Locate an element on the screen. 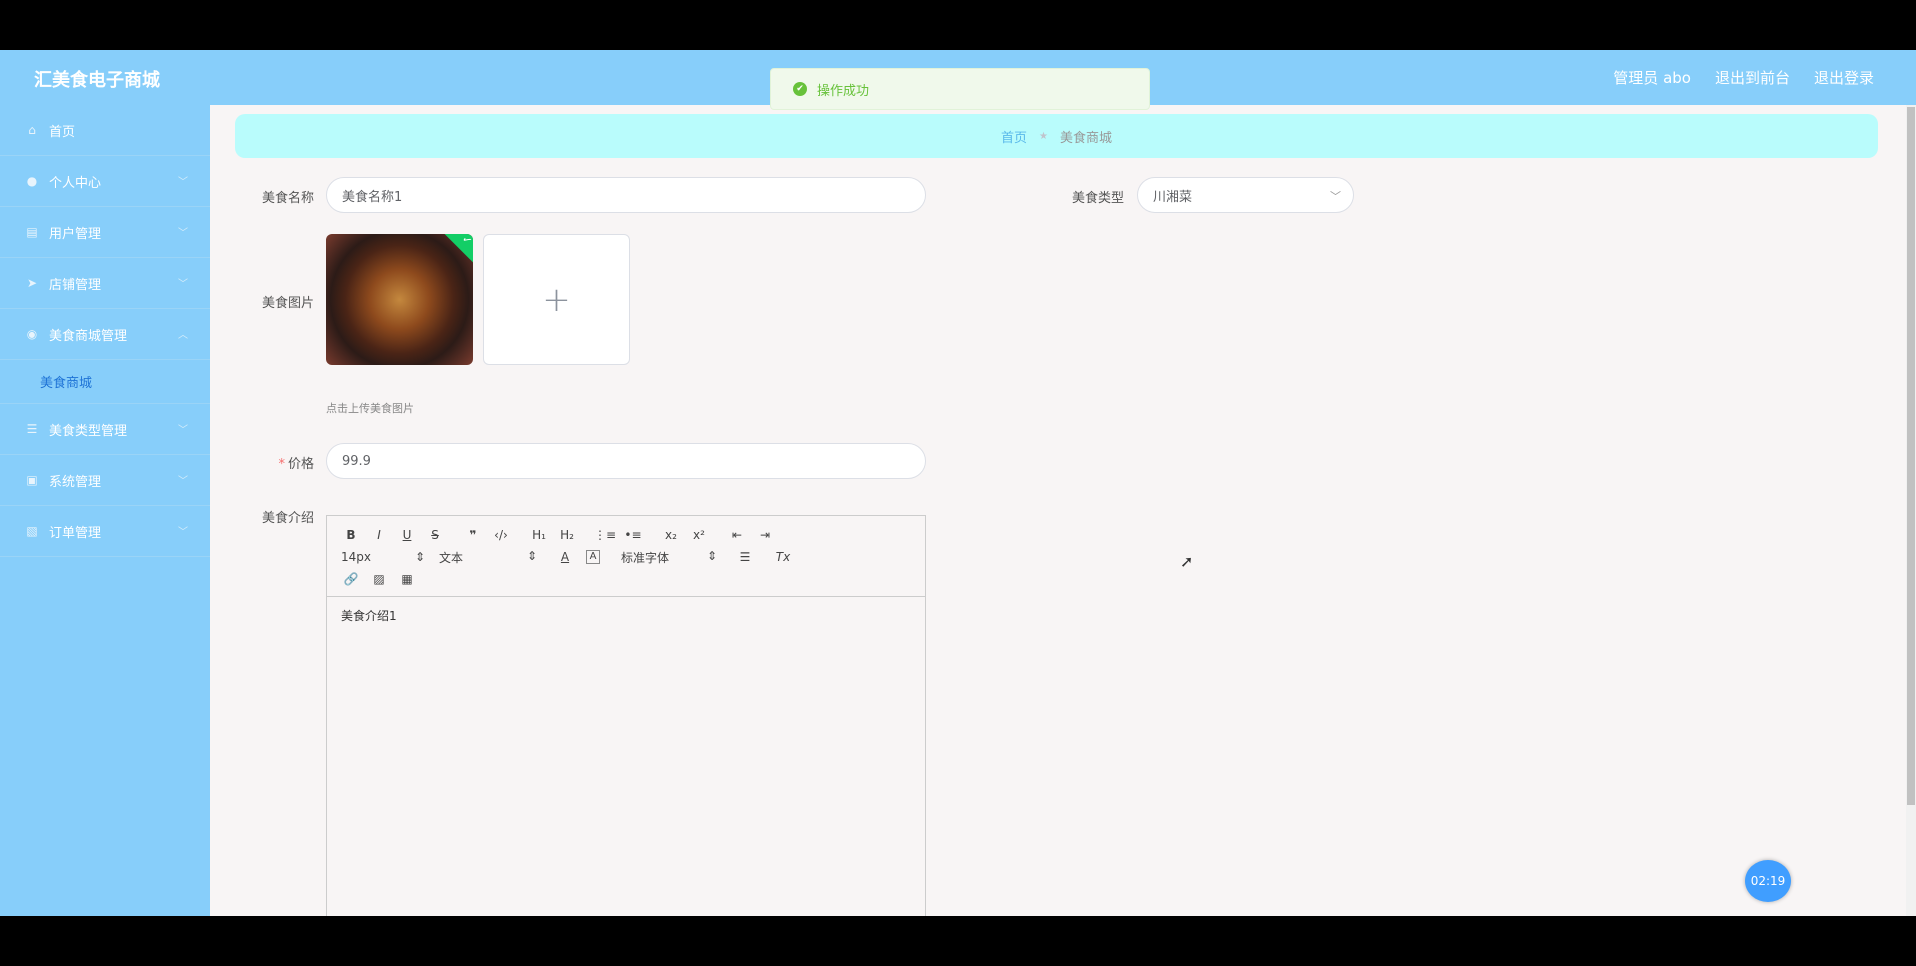 The width and height of the screenshot is (1916, 966). food-type-label: 美食类型 is located at coordinates (1097, 198).